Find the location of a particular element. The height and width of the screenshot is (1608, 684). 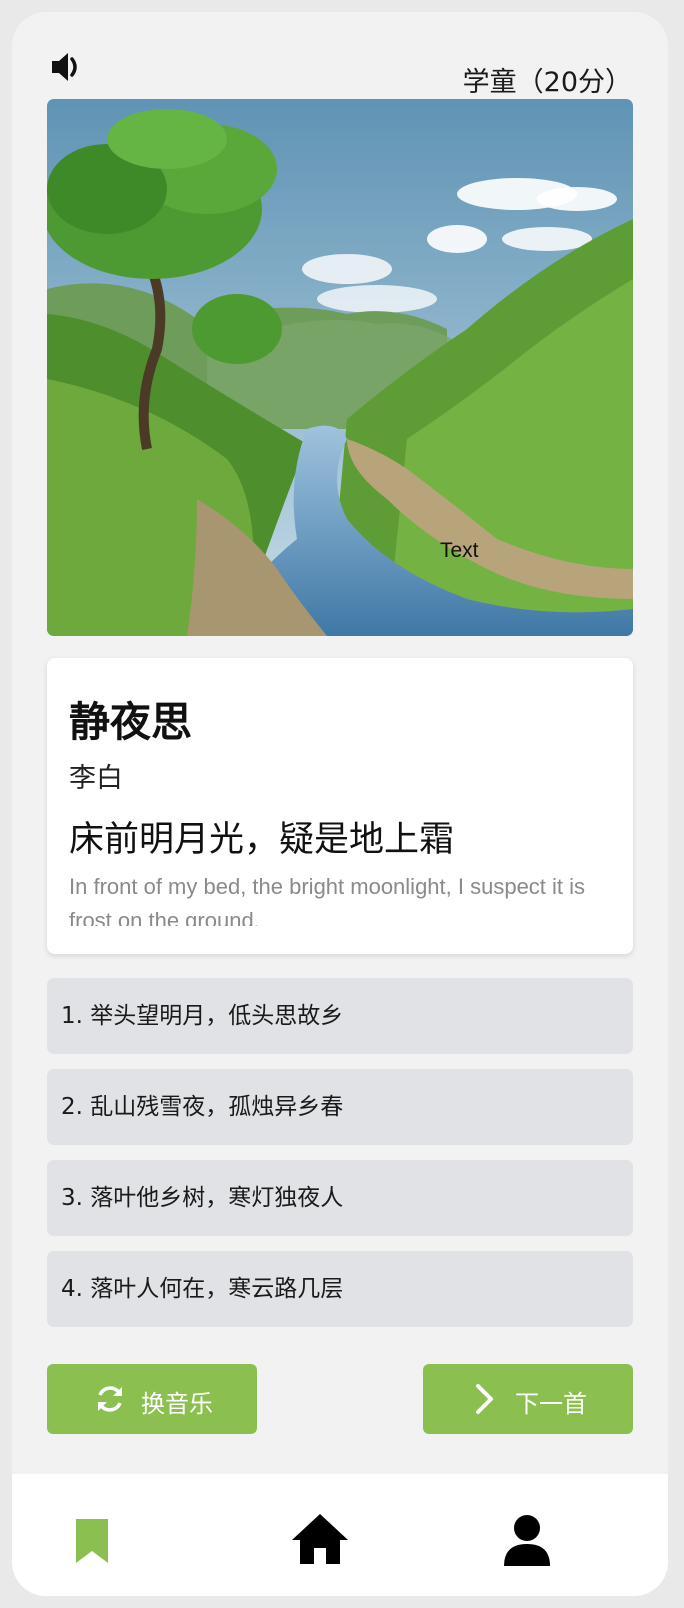

answer-option: 3. 落叶他乡树，寒灯独夜人 is located at coordinates (340, 1198).